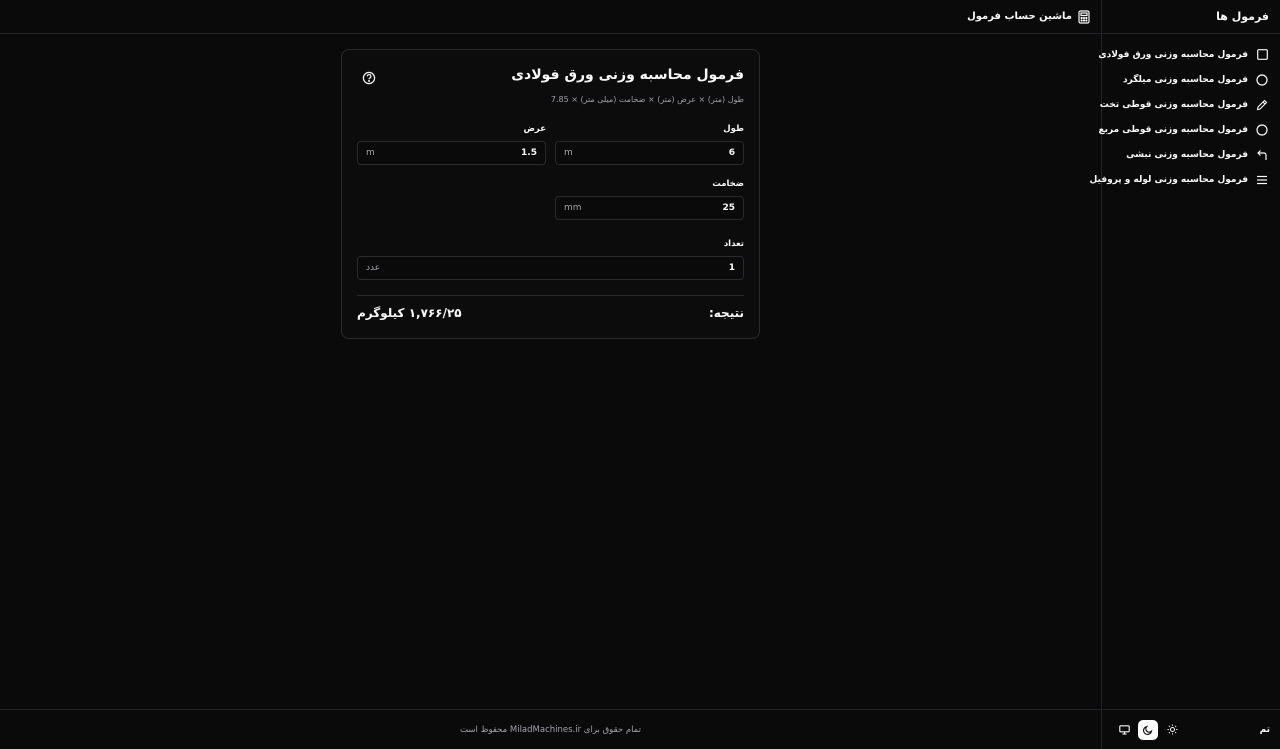  Describe the element at coordinates (550, 268) in the screenshot. I see `count-input: 1 عدد` at that location.